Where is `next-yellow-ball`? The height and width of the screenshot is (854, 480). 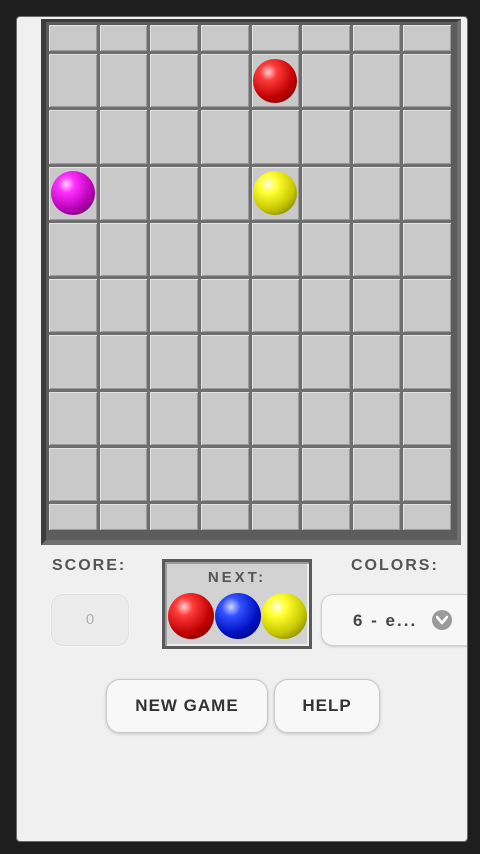 next-yellow-ball is located at coordinates (284, 616).